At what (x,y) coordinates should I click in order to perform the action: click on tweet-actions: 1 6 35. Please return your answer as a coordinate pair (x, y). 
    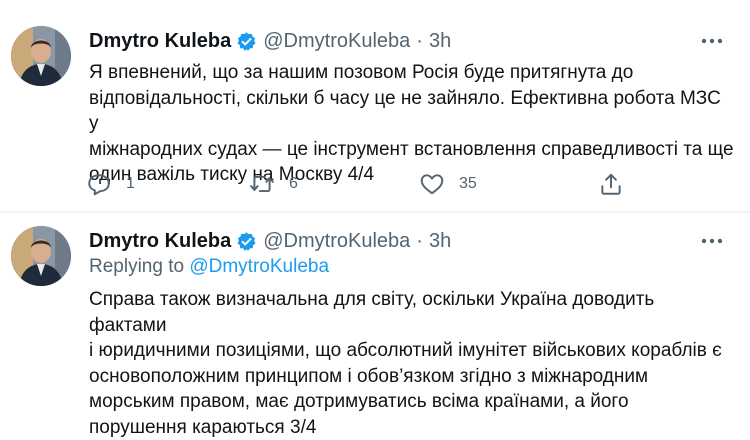
    Looking at the image, I should click on (356, 184).